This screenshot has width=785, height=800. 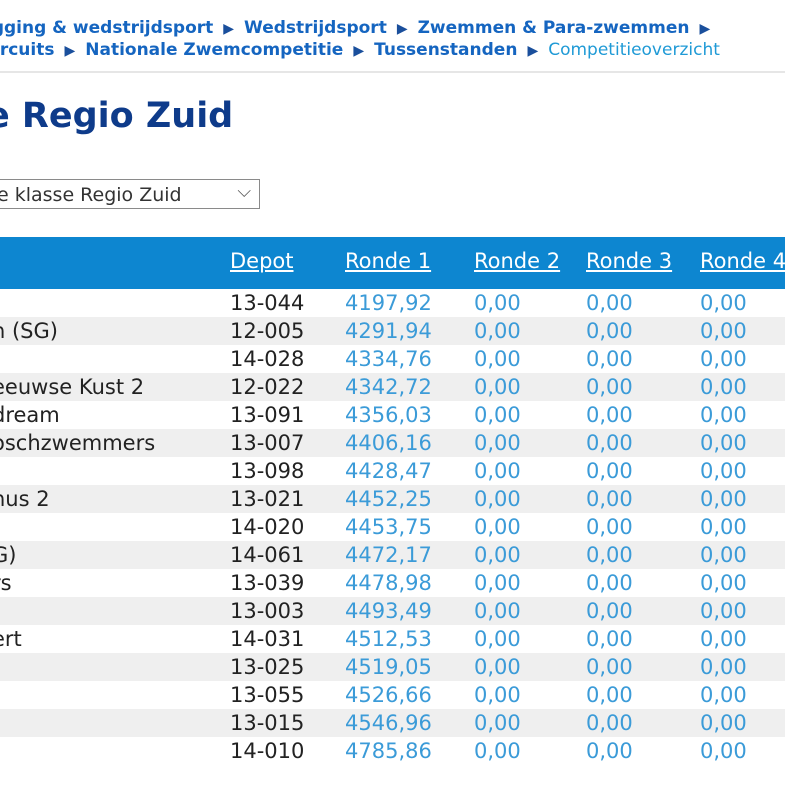 I want to click on breadcrumb-link: Zwemmen & Para-zwemmen, so click(x=554, y=28).